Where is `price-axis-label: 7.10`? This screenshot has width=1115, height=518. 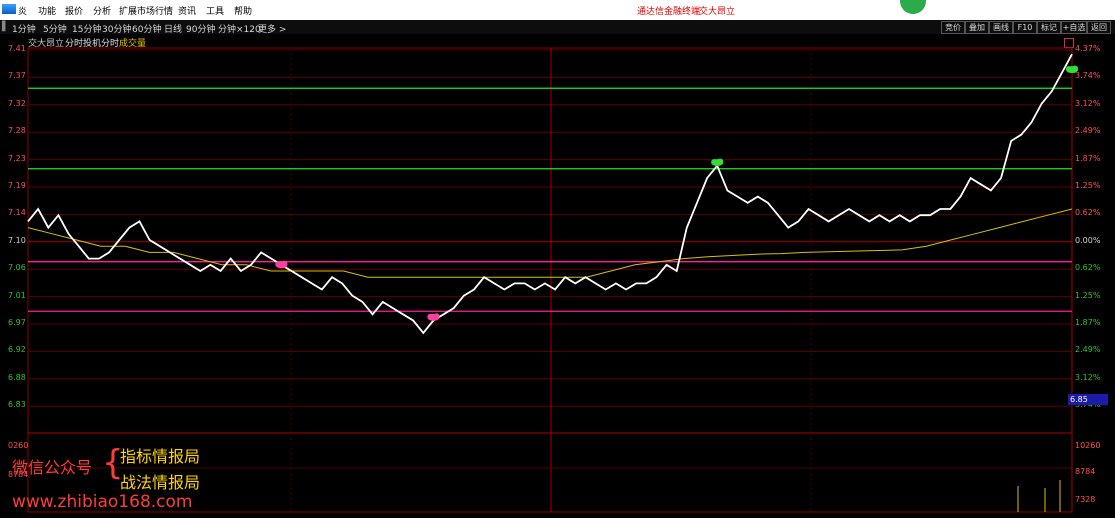 price-axis-label: 7.10 is located at coordinates (17, 240).